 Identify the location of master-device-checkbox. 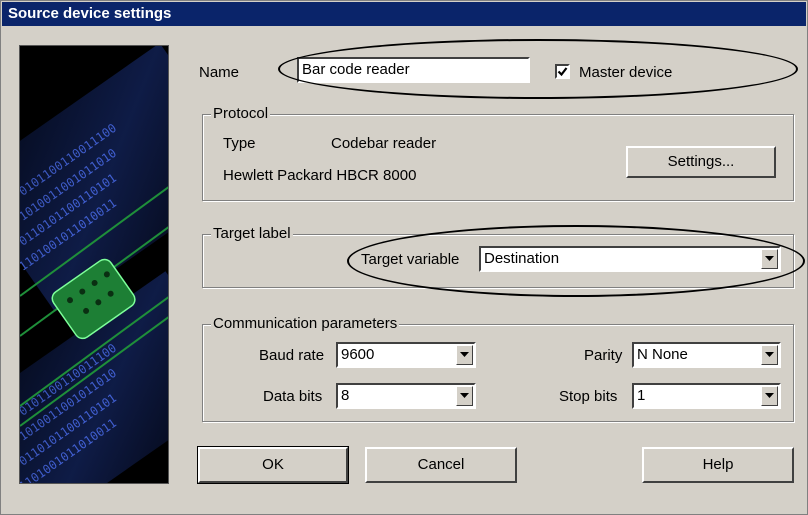
(562, 71).